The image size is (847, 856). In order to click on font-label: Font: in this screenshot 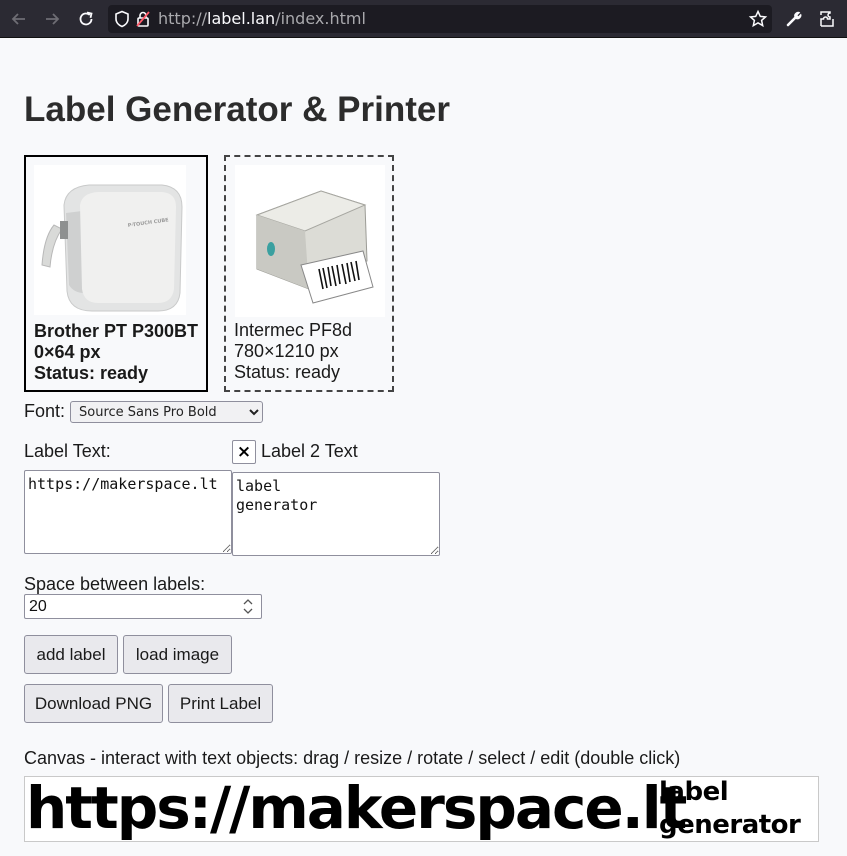, I will do `click(45, 411)`.